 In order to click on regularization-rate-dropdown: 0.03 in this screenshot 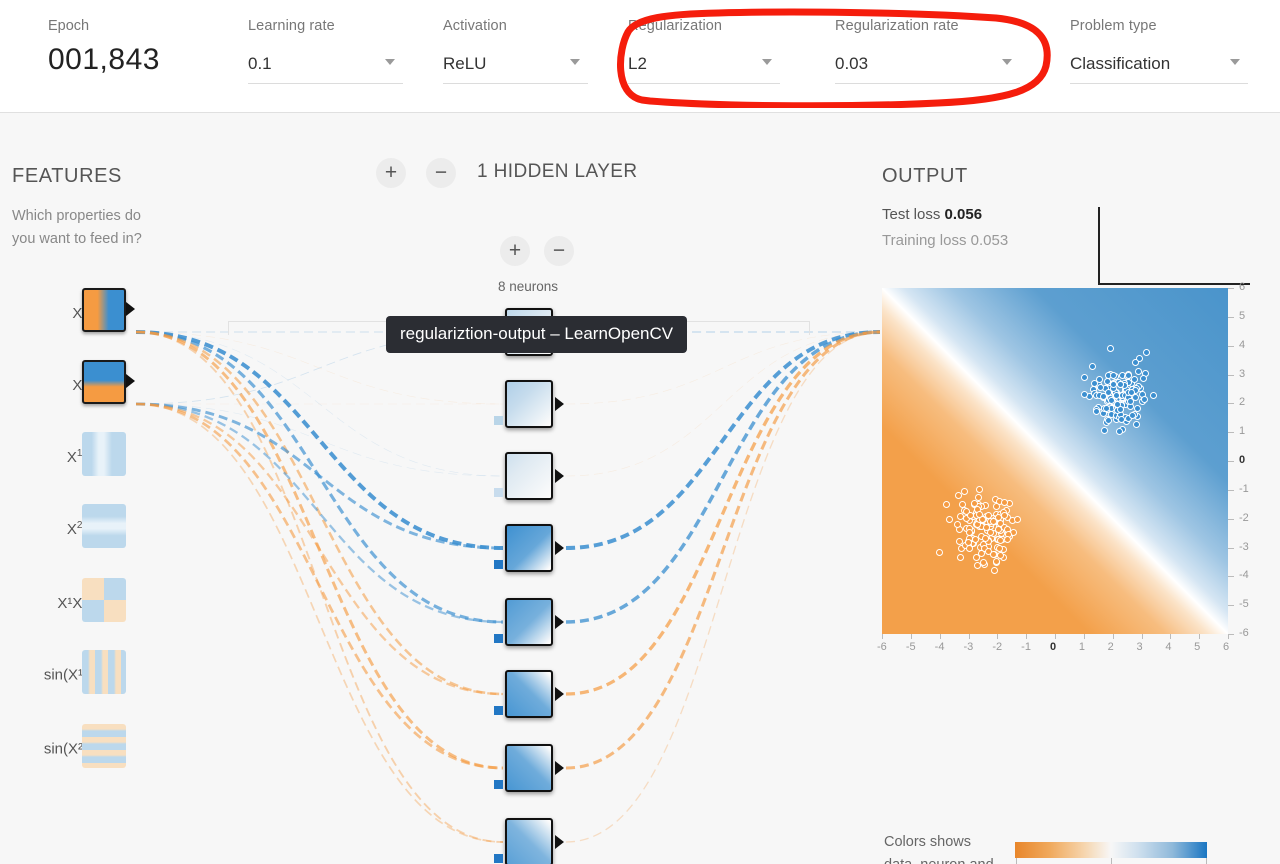, I will do `click(927, 69)`.